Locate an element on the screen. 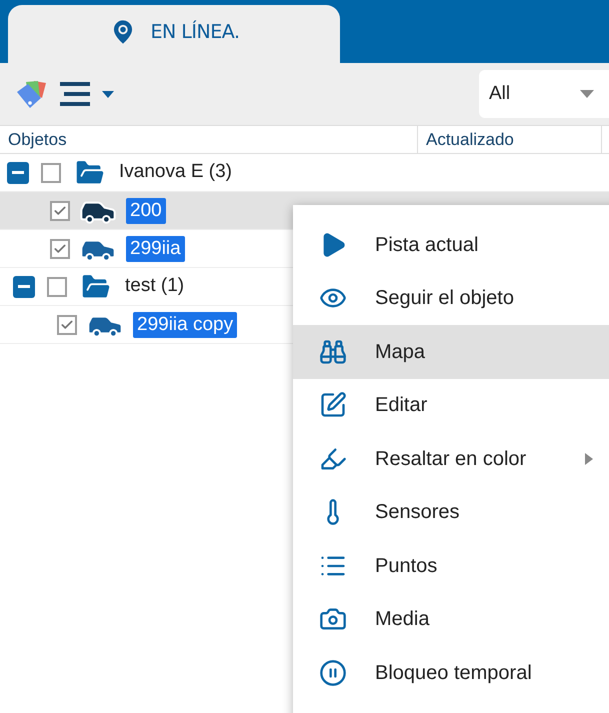 The image size is (609, 713). tab-label: EN LÍNEA. is located at coordinates (195, 32).